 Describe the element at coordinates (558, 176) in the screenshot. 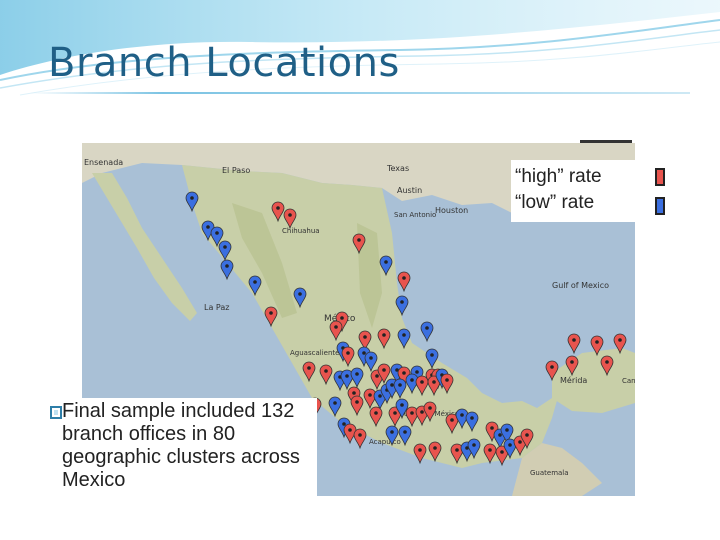

I see `legend-high-rate: “high” rate` at that location.